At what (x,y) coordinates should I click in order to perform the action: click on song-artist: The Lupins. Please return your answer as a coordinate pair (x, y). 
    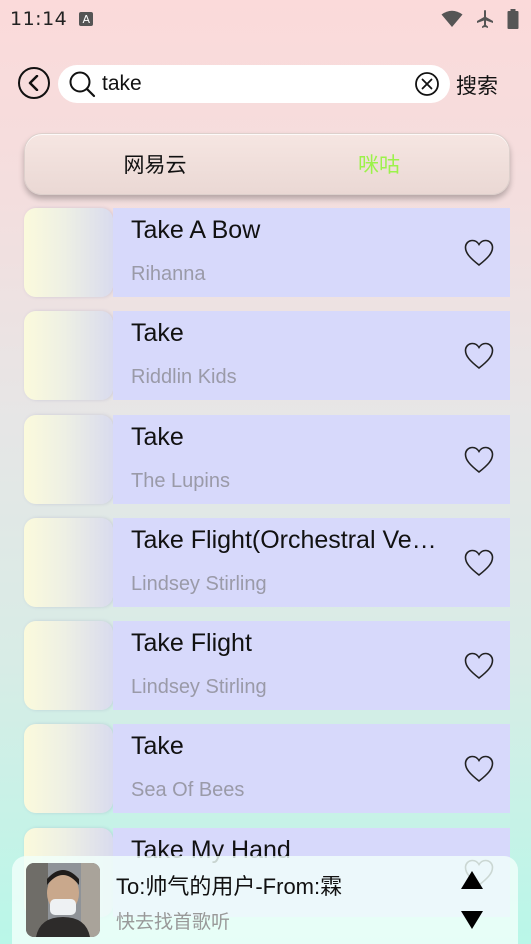
    Looking at the image, I should click on (180, 480).